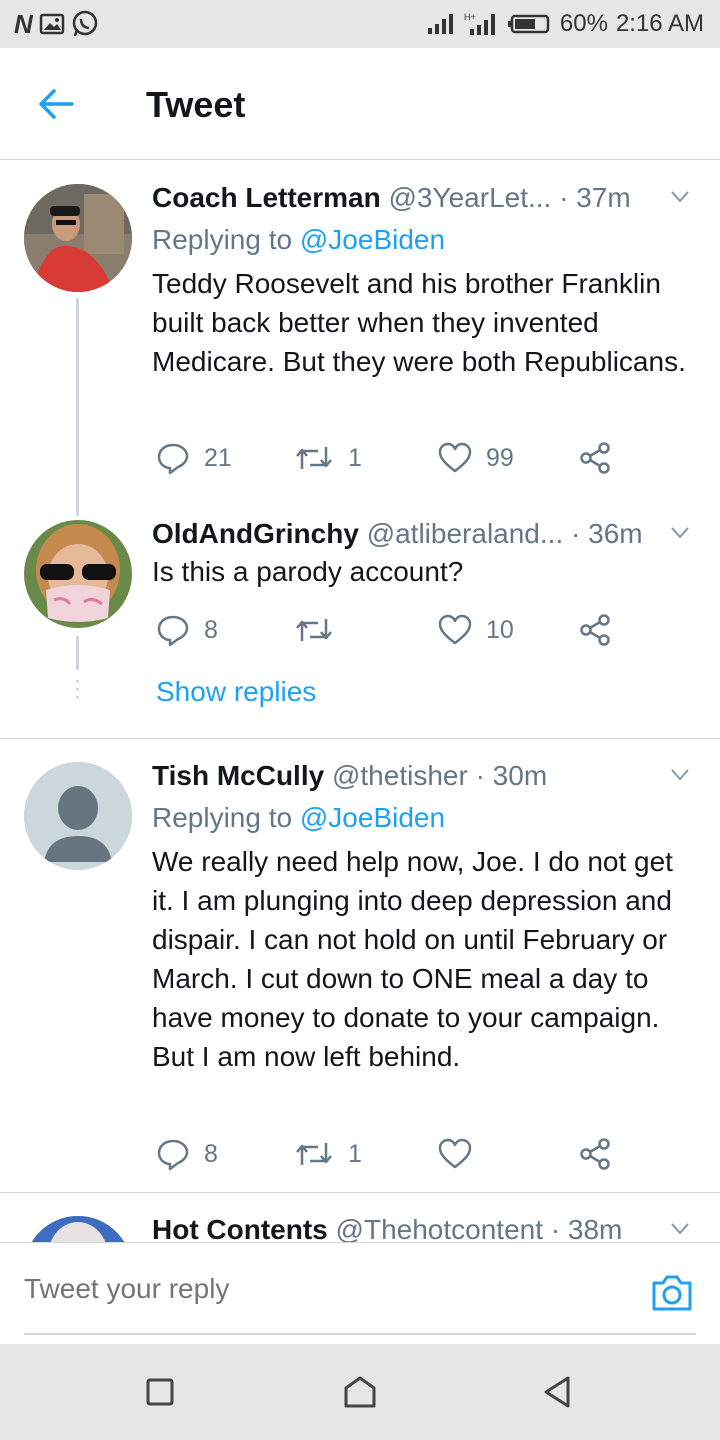 This screenshot has height=1440, width=720. I want to click on tweet-header: Hot Contents @Thehotcontent · 38m, so click(424, 1227).